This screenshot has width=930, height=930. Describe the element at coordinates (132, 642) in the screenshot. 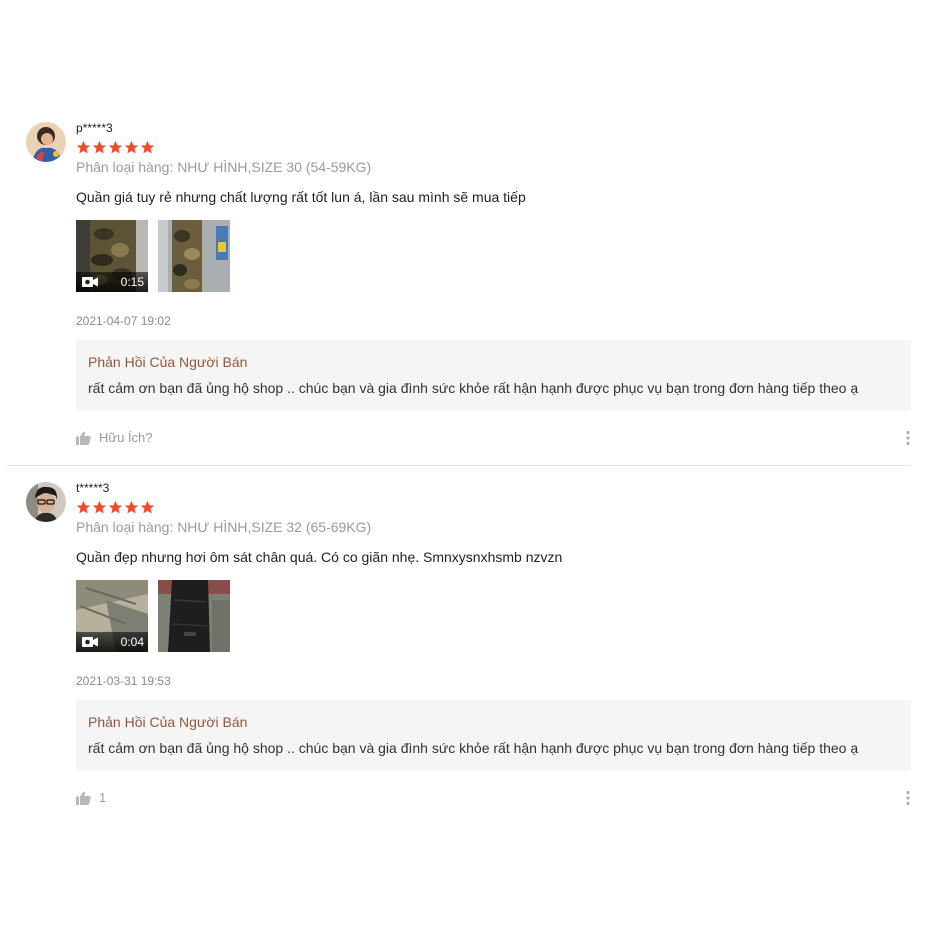

I see `video-duration: 0:04` at that location.